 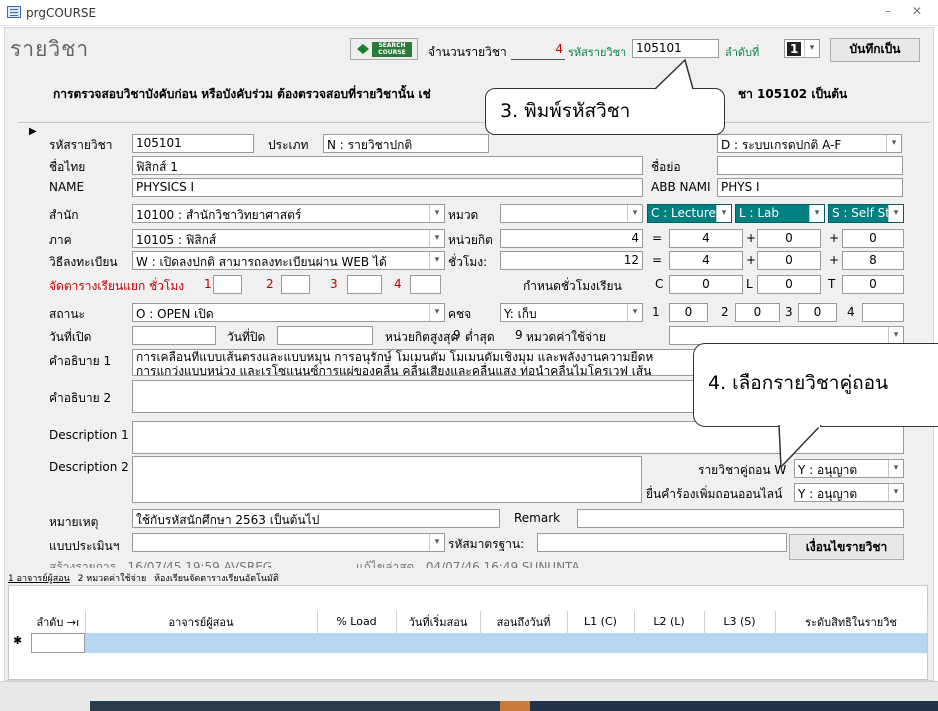 What do you see at coordinates (706, 238) in the screenshot?
I see `credit-lecture-input: 4` at bounding box center [706, 238].